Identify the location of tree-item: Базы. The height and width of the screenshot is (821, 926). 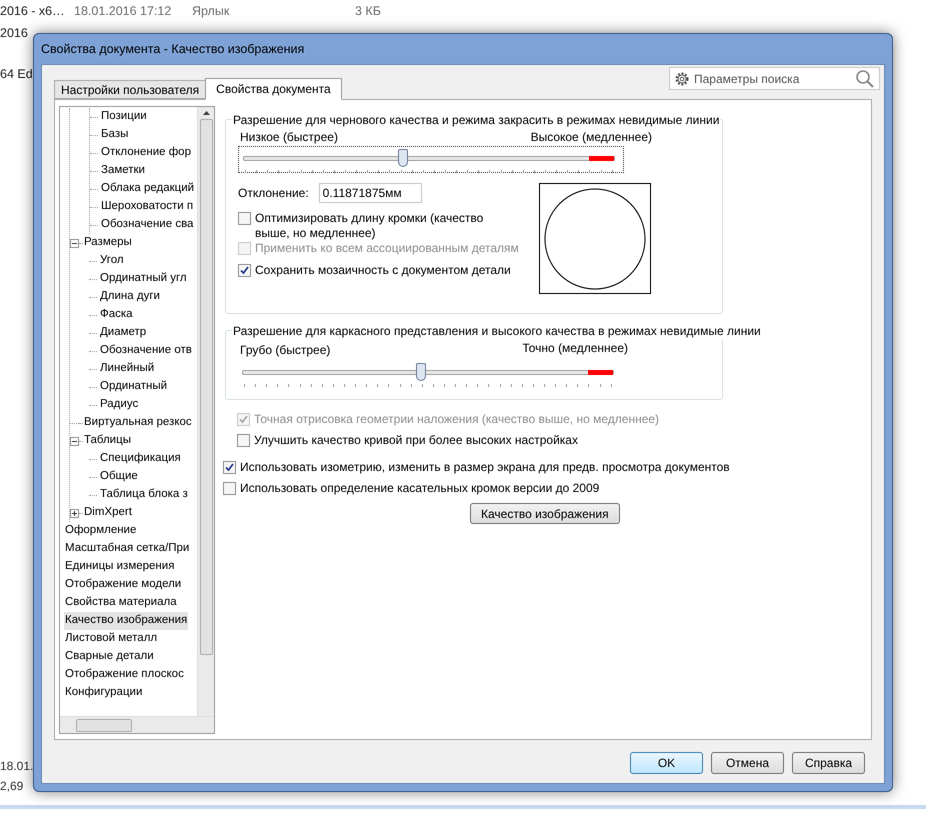
(115, 135).